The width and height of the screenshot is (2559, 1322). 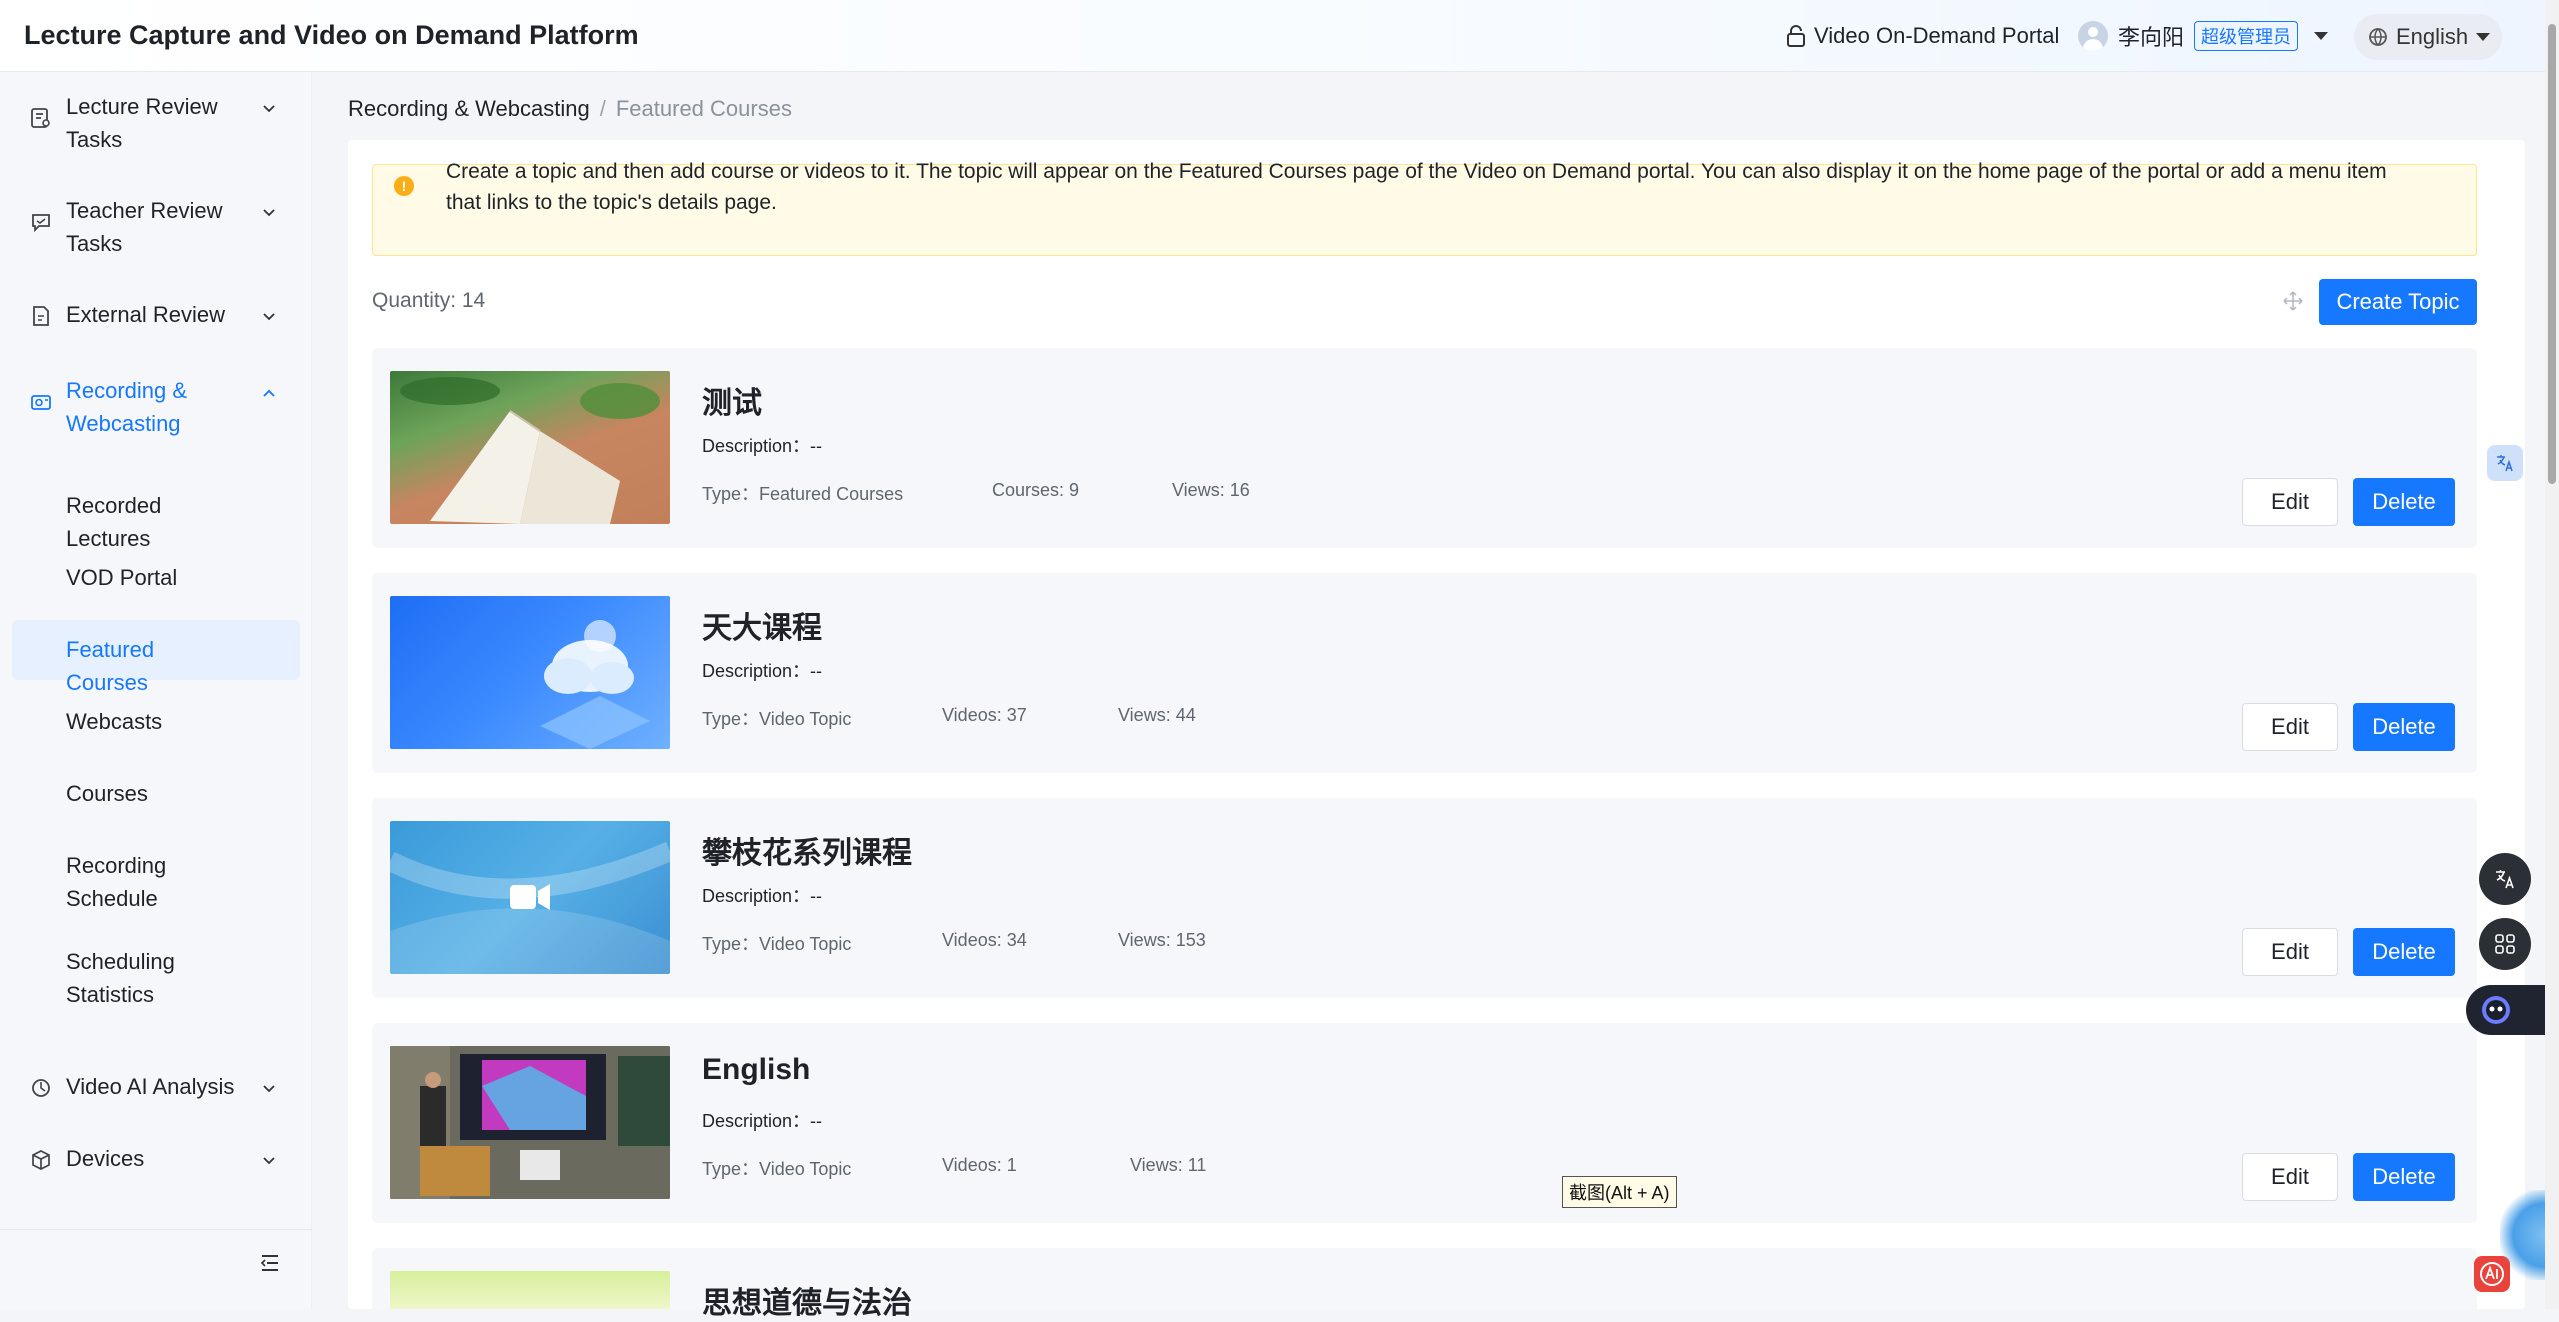 What do you see at coordinates (114, 721) in the screenshot?
I see `sidebar-item-label: Webcasts` at bounding box center [114, 721].